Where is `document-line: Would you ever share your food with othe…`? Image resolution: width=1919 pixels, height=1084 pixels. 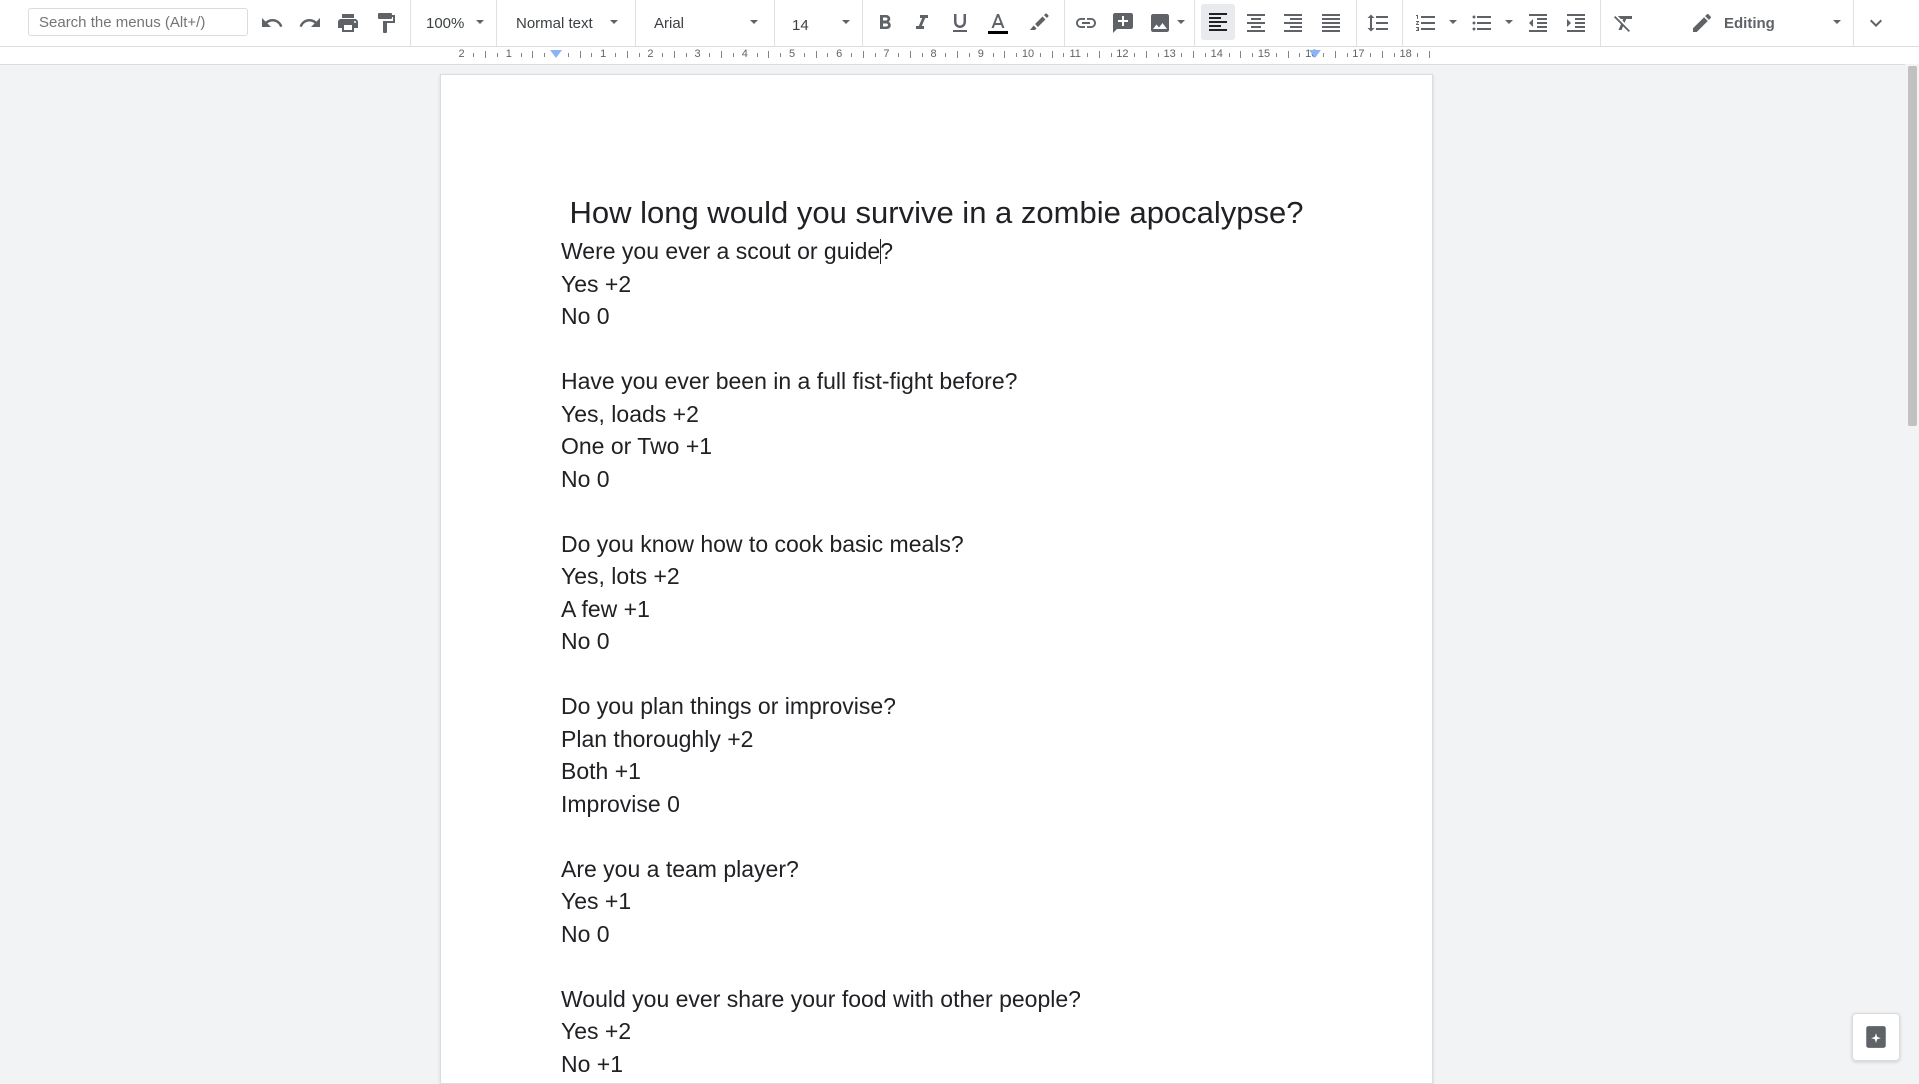 document-line: Would you ever share your food with othe… is located at coordinates (941, 999).